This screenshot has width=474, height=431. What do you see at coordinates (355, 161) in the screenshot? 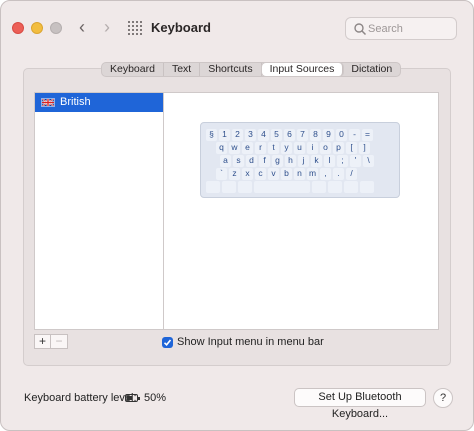
I see `keyboard-key: '` at bounding box center [355, 161].